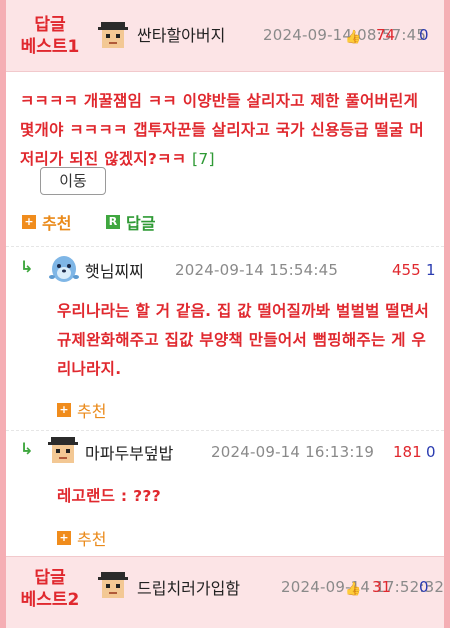  What do you see at coordinates (203, 159) in the screenshot?
I see `reply-count: [7]` at bounding box center [203, 159].